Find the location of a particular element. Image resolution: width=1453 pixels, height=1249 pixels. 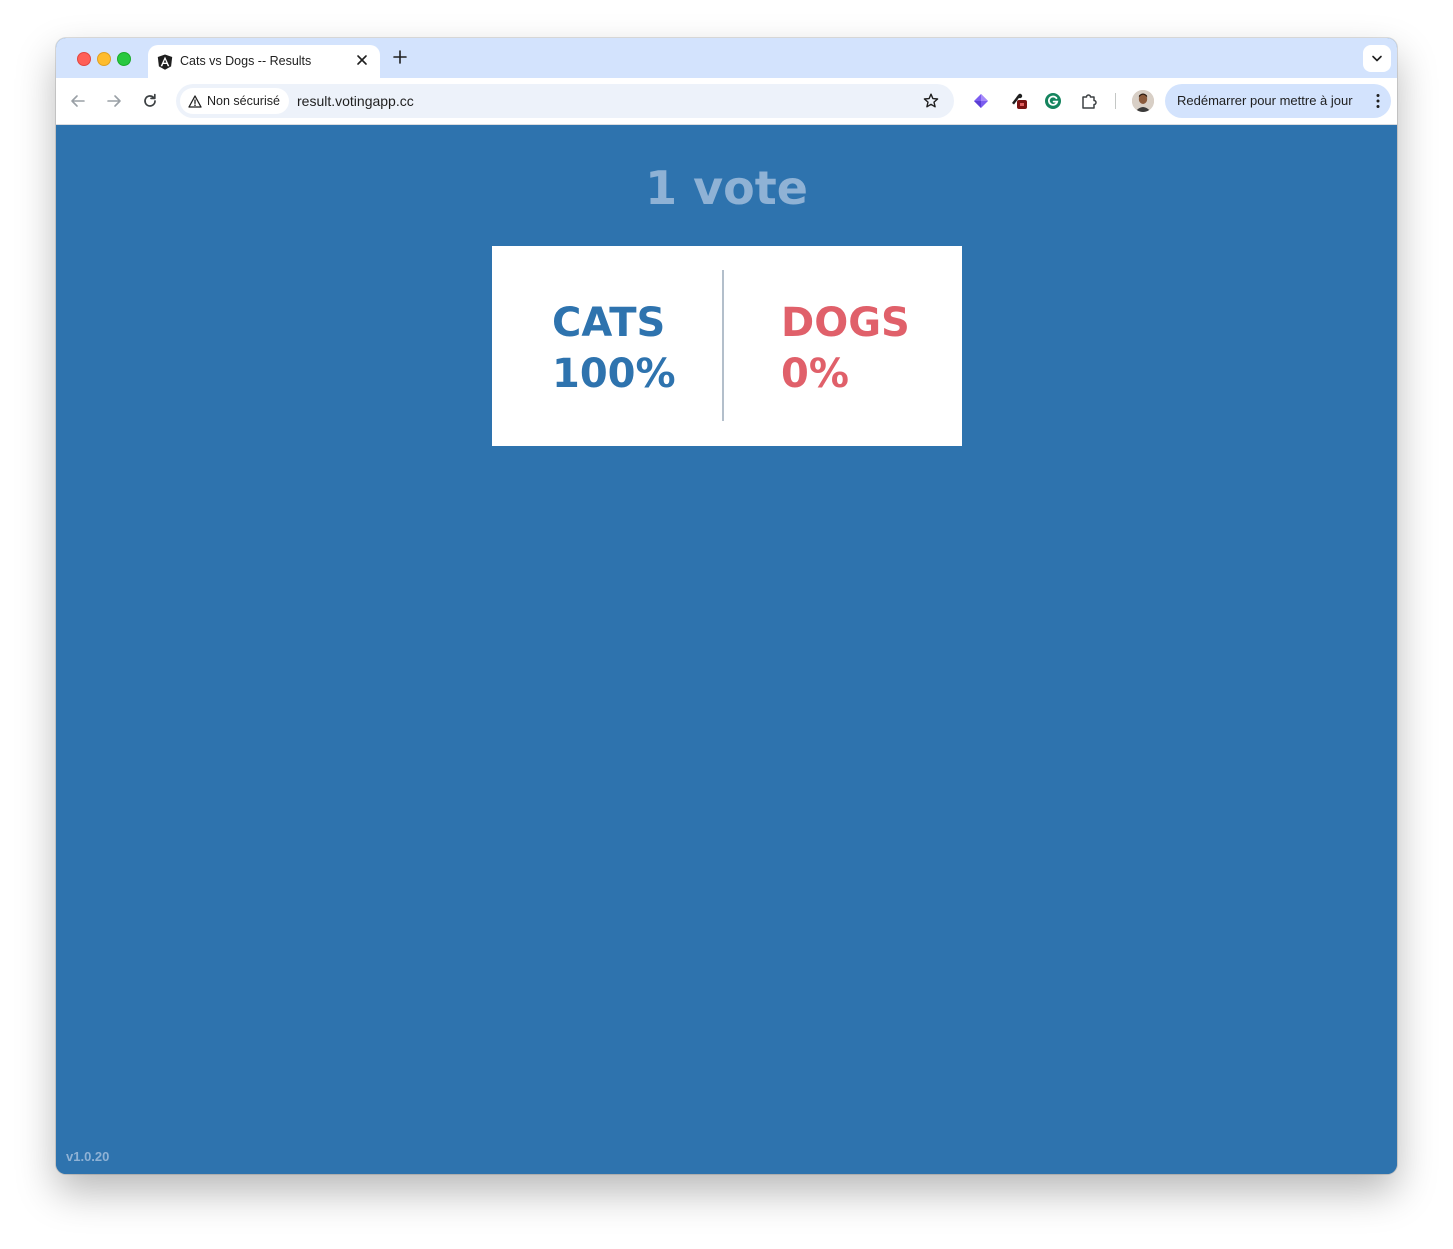

relaunch-button: Redémarrer pour mettre à jour is located at coordinates (1278, 101).